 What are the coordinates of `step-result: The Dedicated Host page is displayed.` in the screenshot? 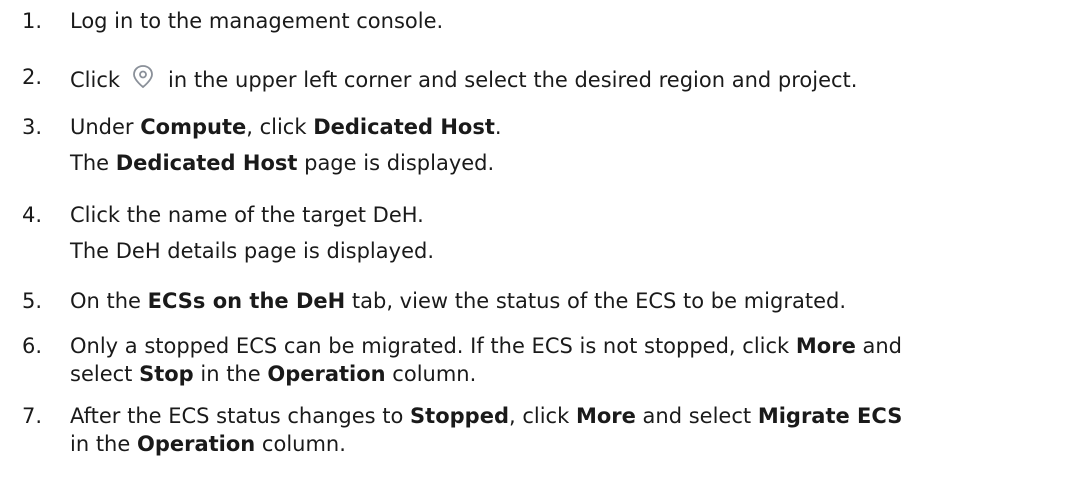 It's located at (282, 163).